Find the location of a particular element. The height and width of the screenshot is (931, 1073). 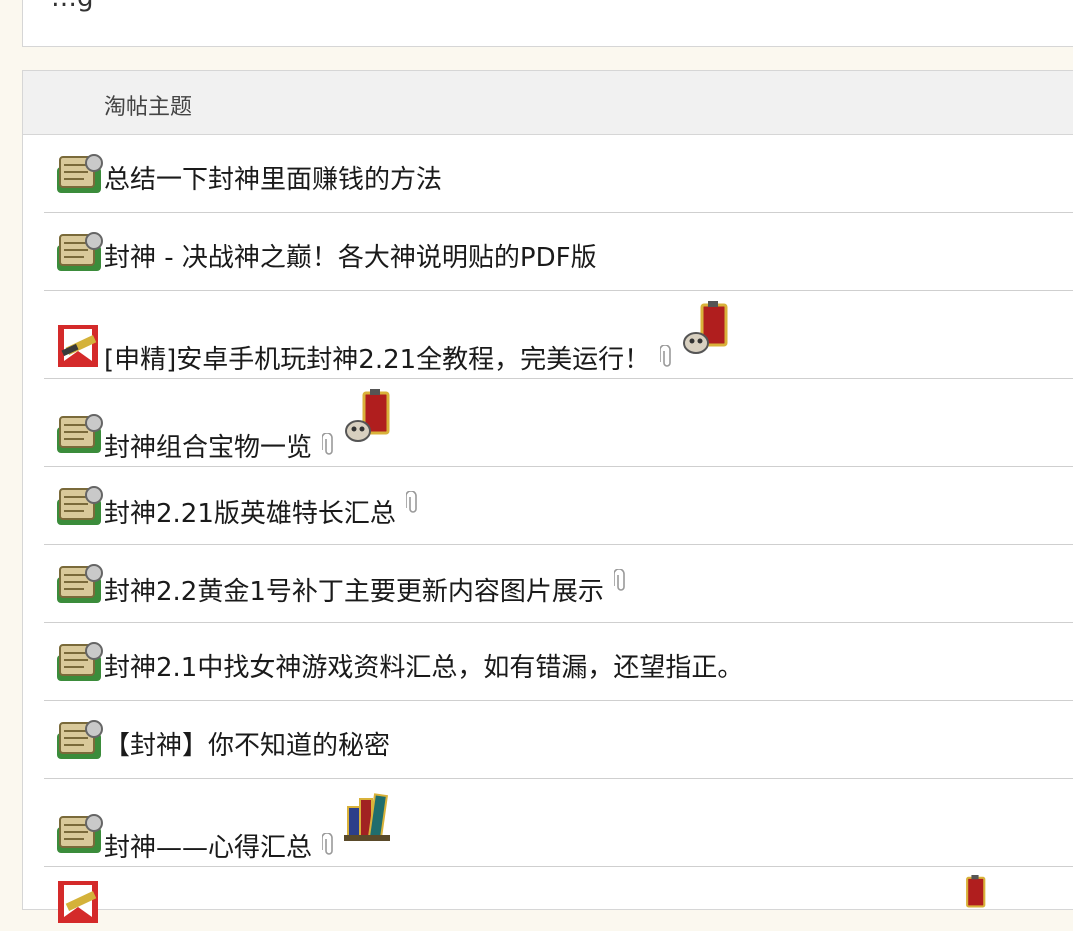

top-box-text: …g is located at coordinates (72, 6).